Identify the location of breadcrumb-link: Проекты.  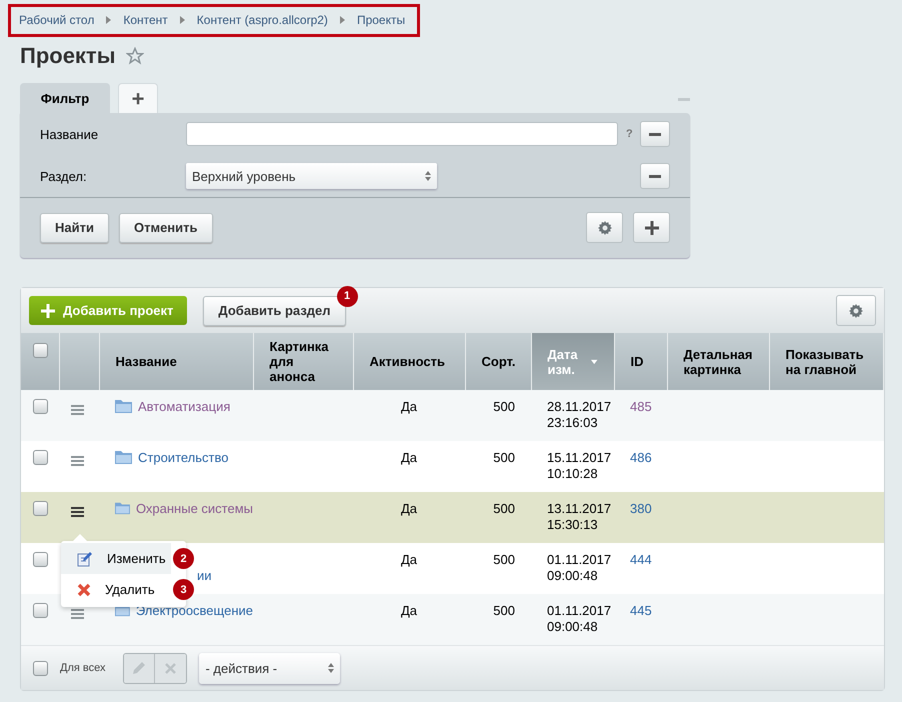
(381, 20).